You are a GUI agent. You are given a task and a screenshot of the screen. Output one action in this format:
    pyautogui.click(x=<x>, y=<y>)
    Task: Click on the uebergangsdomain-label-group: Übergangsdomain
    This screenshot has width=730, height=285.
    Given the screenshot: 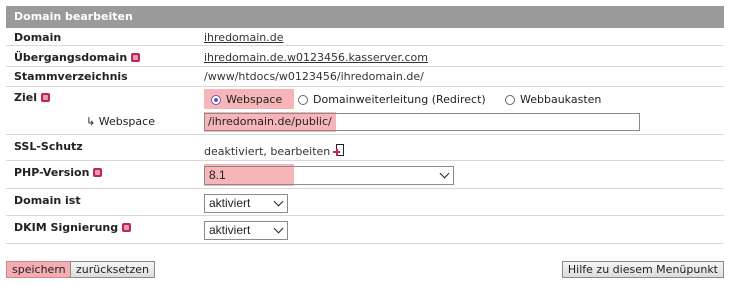 What is the action you would take?
    pyautogui.click(x=77, y=57)
    